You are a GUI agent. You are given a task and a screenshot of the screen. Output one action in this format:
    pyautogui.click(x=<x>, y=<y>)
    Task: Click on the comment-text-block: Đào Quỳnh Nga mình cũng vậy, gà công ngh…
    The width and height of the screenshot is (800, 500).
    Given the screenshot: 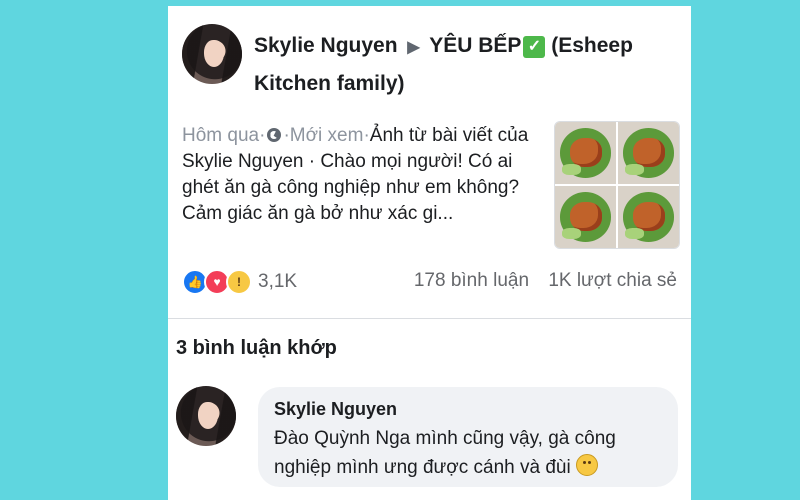 What is the action you would take?
    pyautogui.click(x=469, y=453)
    